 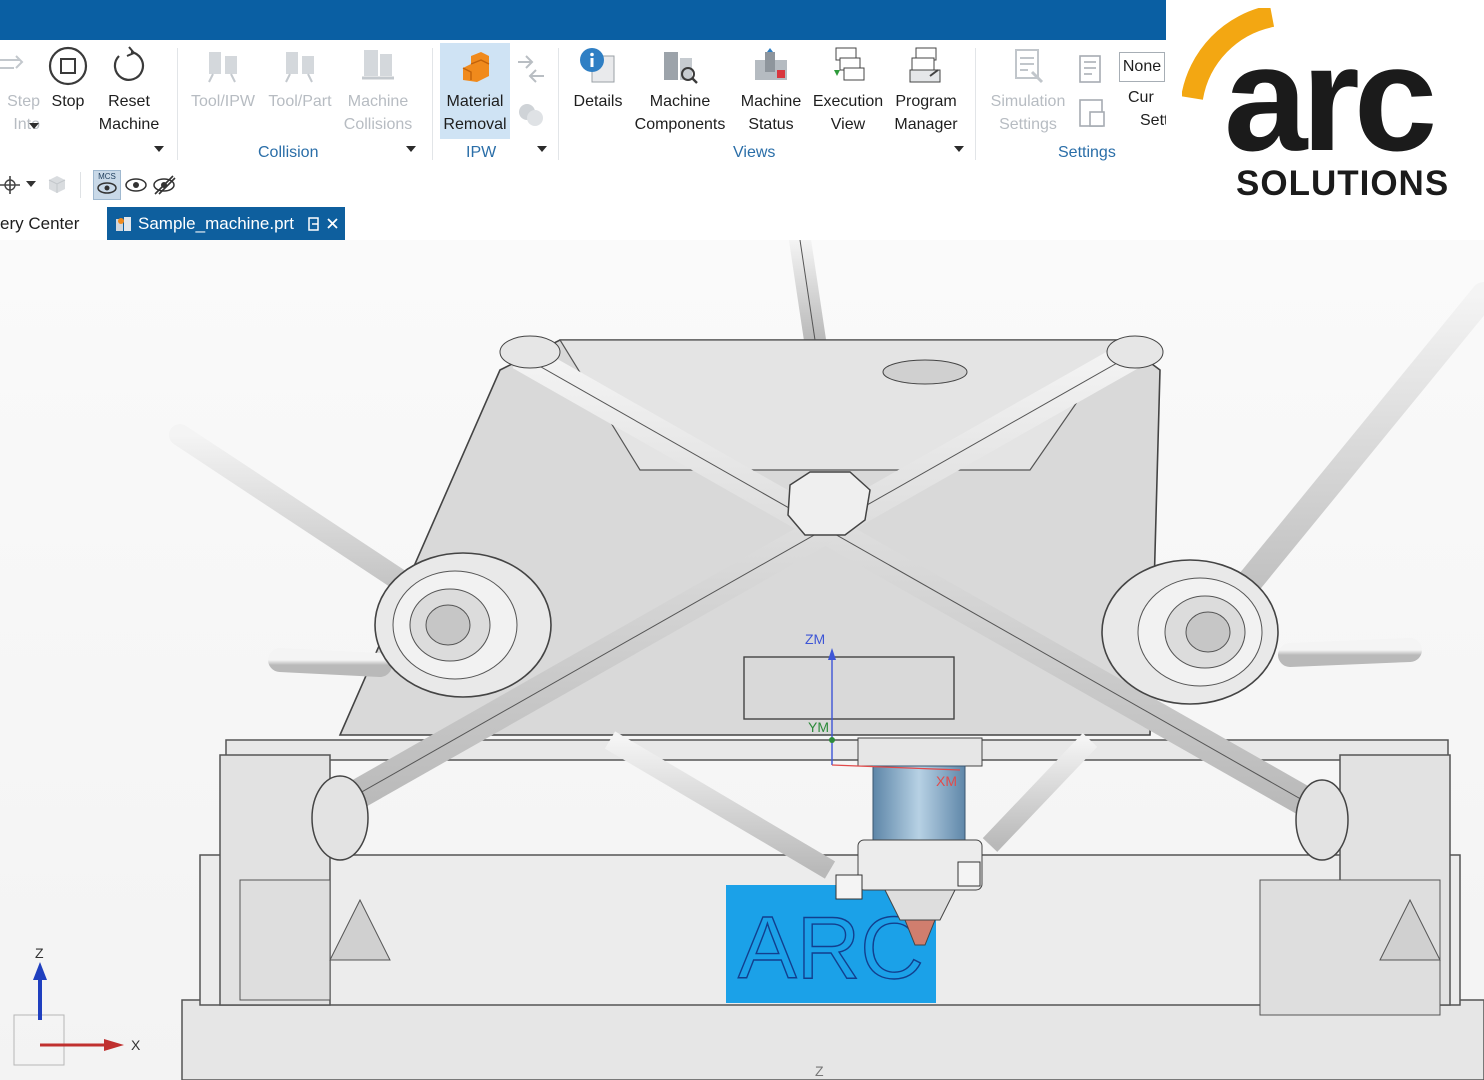 What do you see at coordinates (136, 1045) in the screenshot?
I see `triad-x-label: X` at bounding box center [136, 1045].